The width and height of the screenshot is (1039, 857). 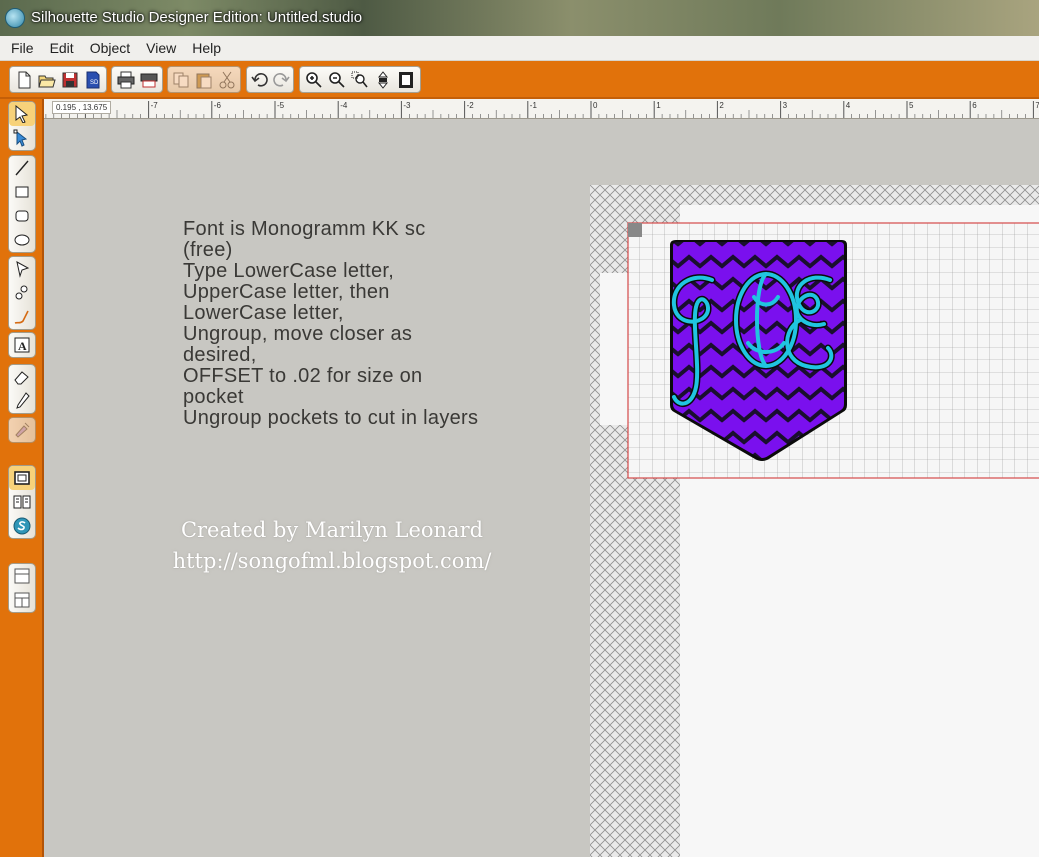 What do you see at coordinates (58, 79) in the screenshot?
I see `file-toolbar-group: SD` at bounding box center [58, 79].